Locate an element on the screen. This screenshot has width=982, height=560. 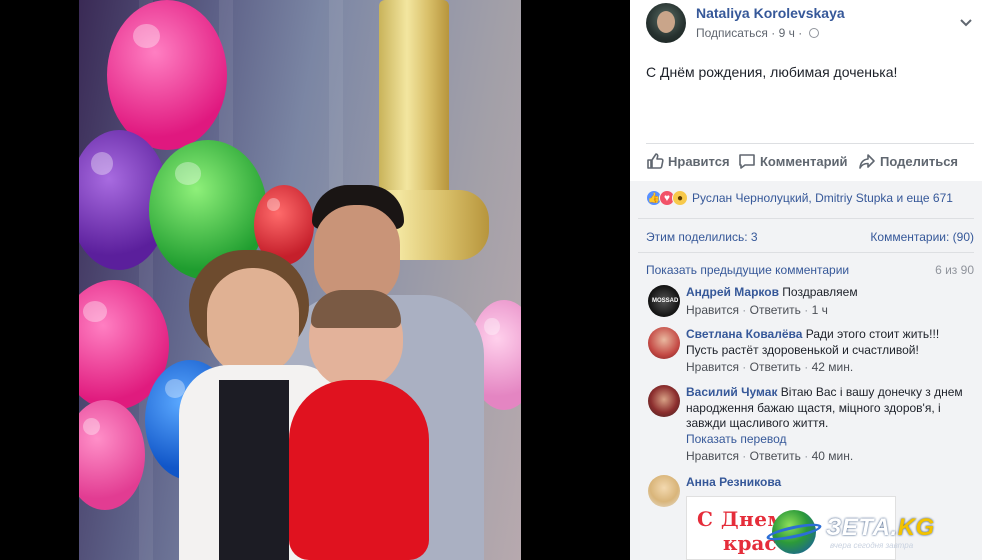
baby-figure is located at coordinates (354, 425).